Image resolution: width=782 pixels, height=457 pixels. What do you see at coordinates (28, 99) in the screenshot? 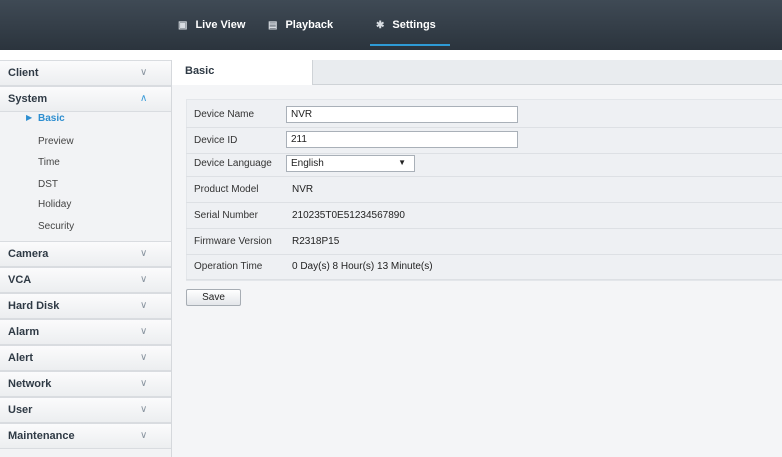
I see `sidebar-section-label: System` at bounding box center [28, 99].